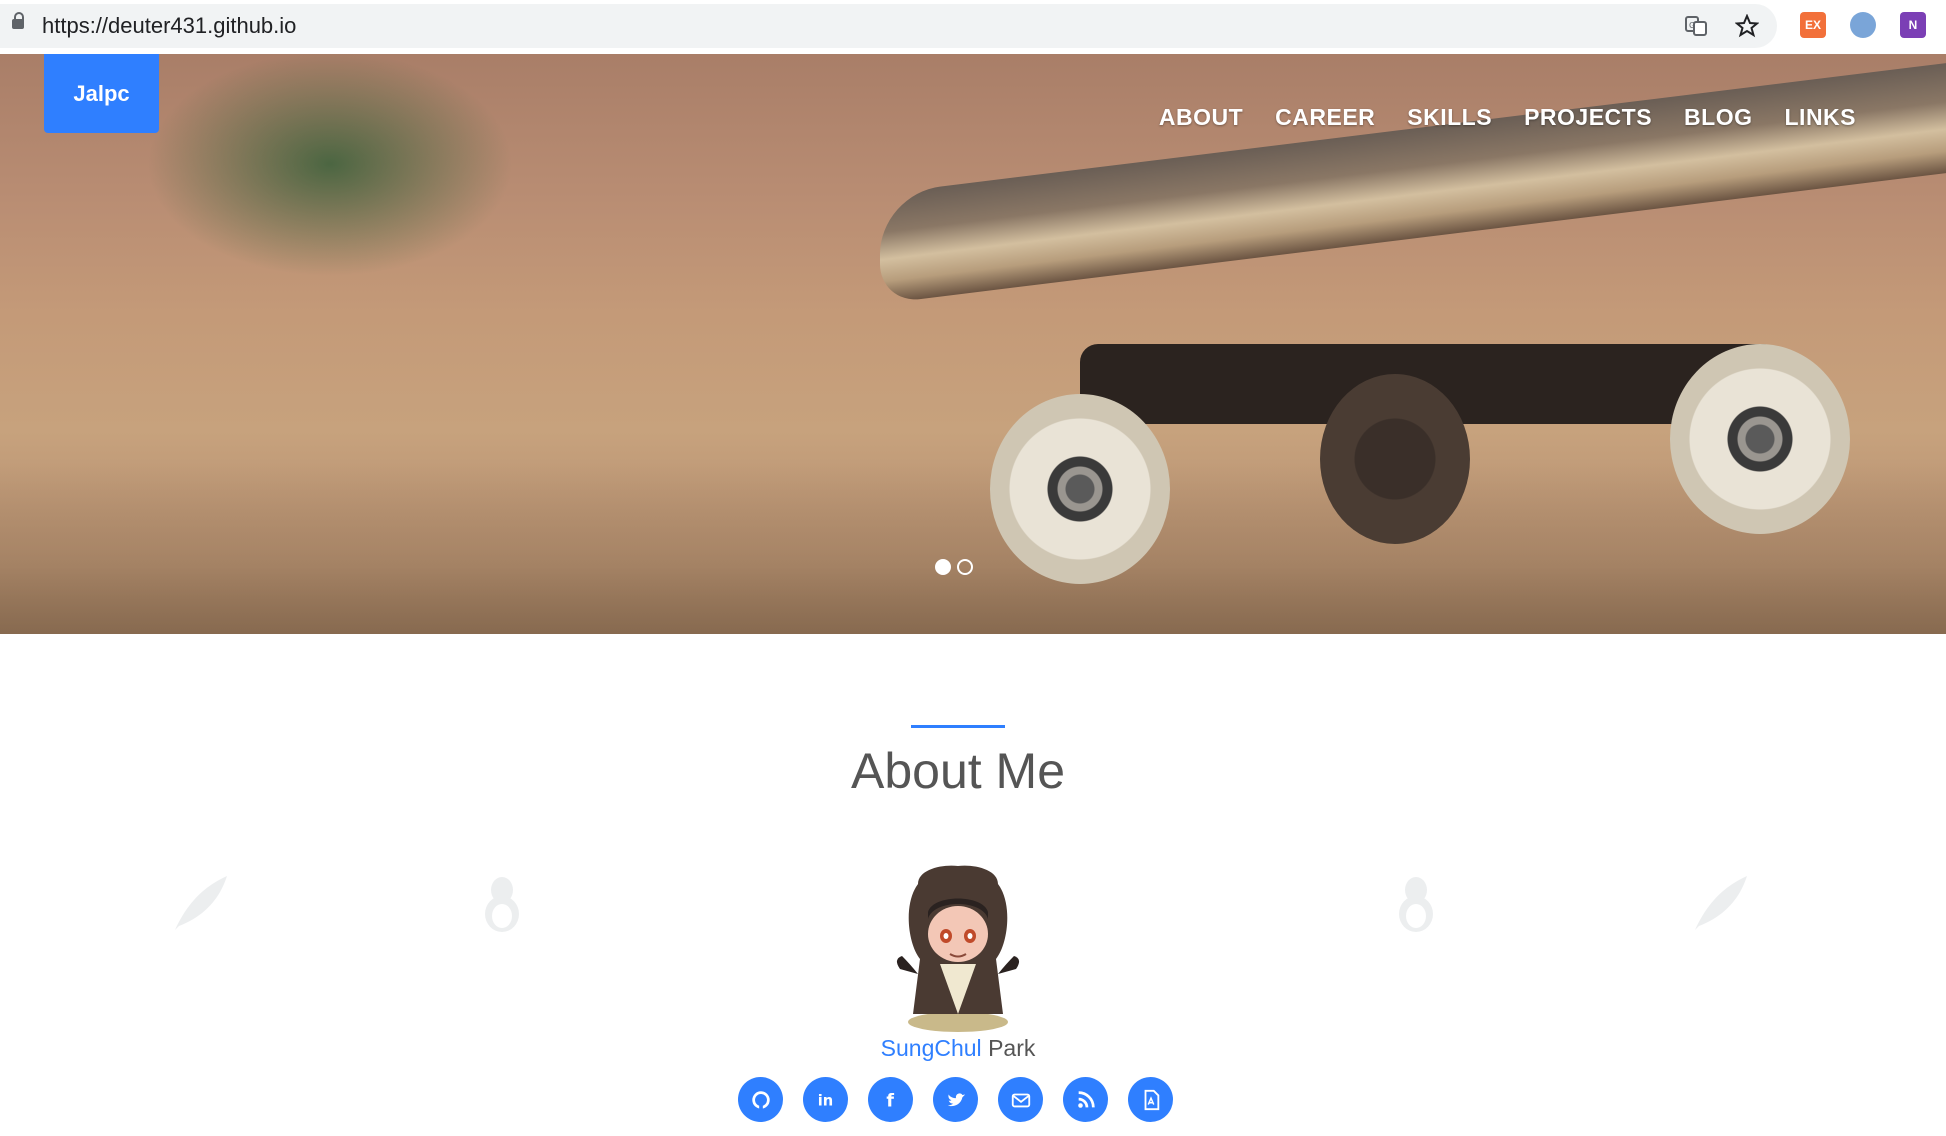  Describe the element at coordinates (957, 771) in the screenshot. I see `section-title: About Me` at that location.